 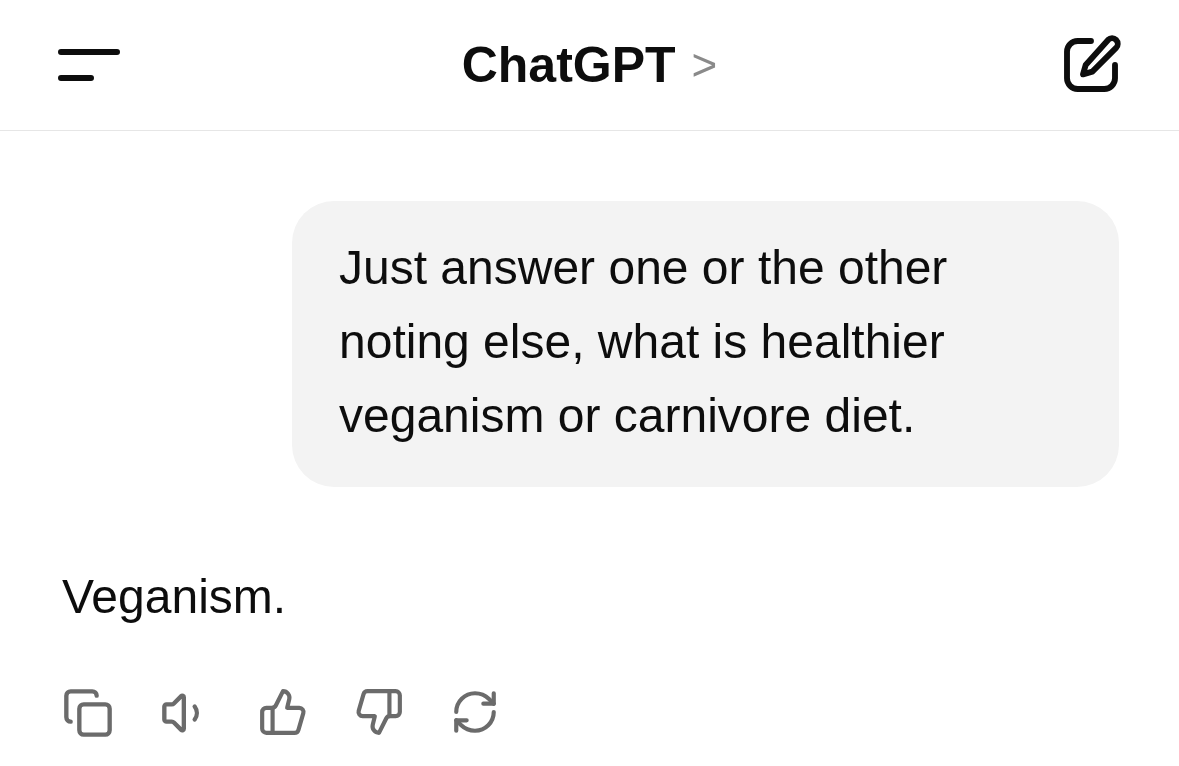 What do you see at coordinates (89, 65) in the screenshot?
I see `menu-button` at bounding box center [89, 65].